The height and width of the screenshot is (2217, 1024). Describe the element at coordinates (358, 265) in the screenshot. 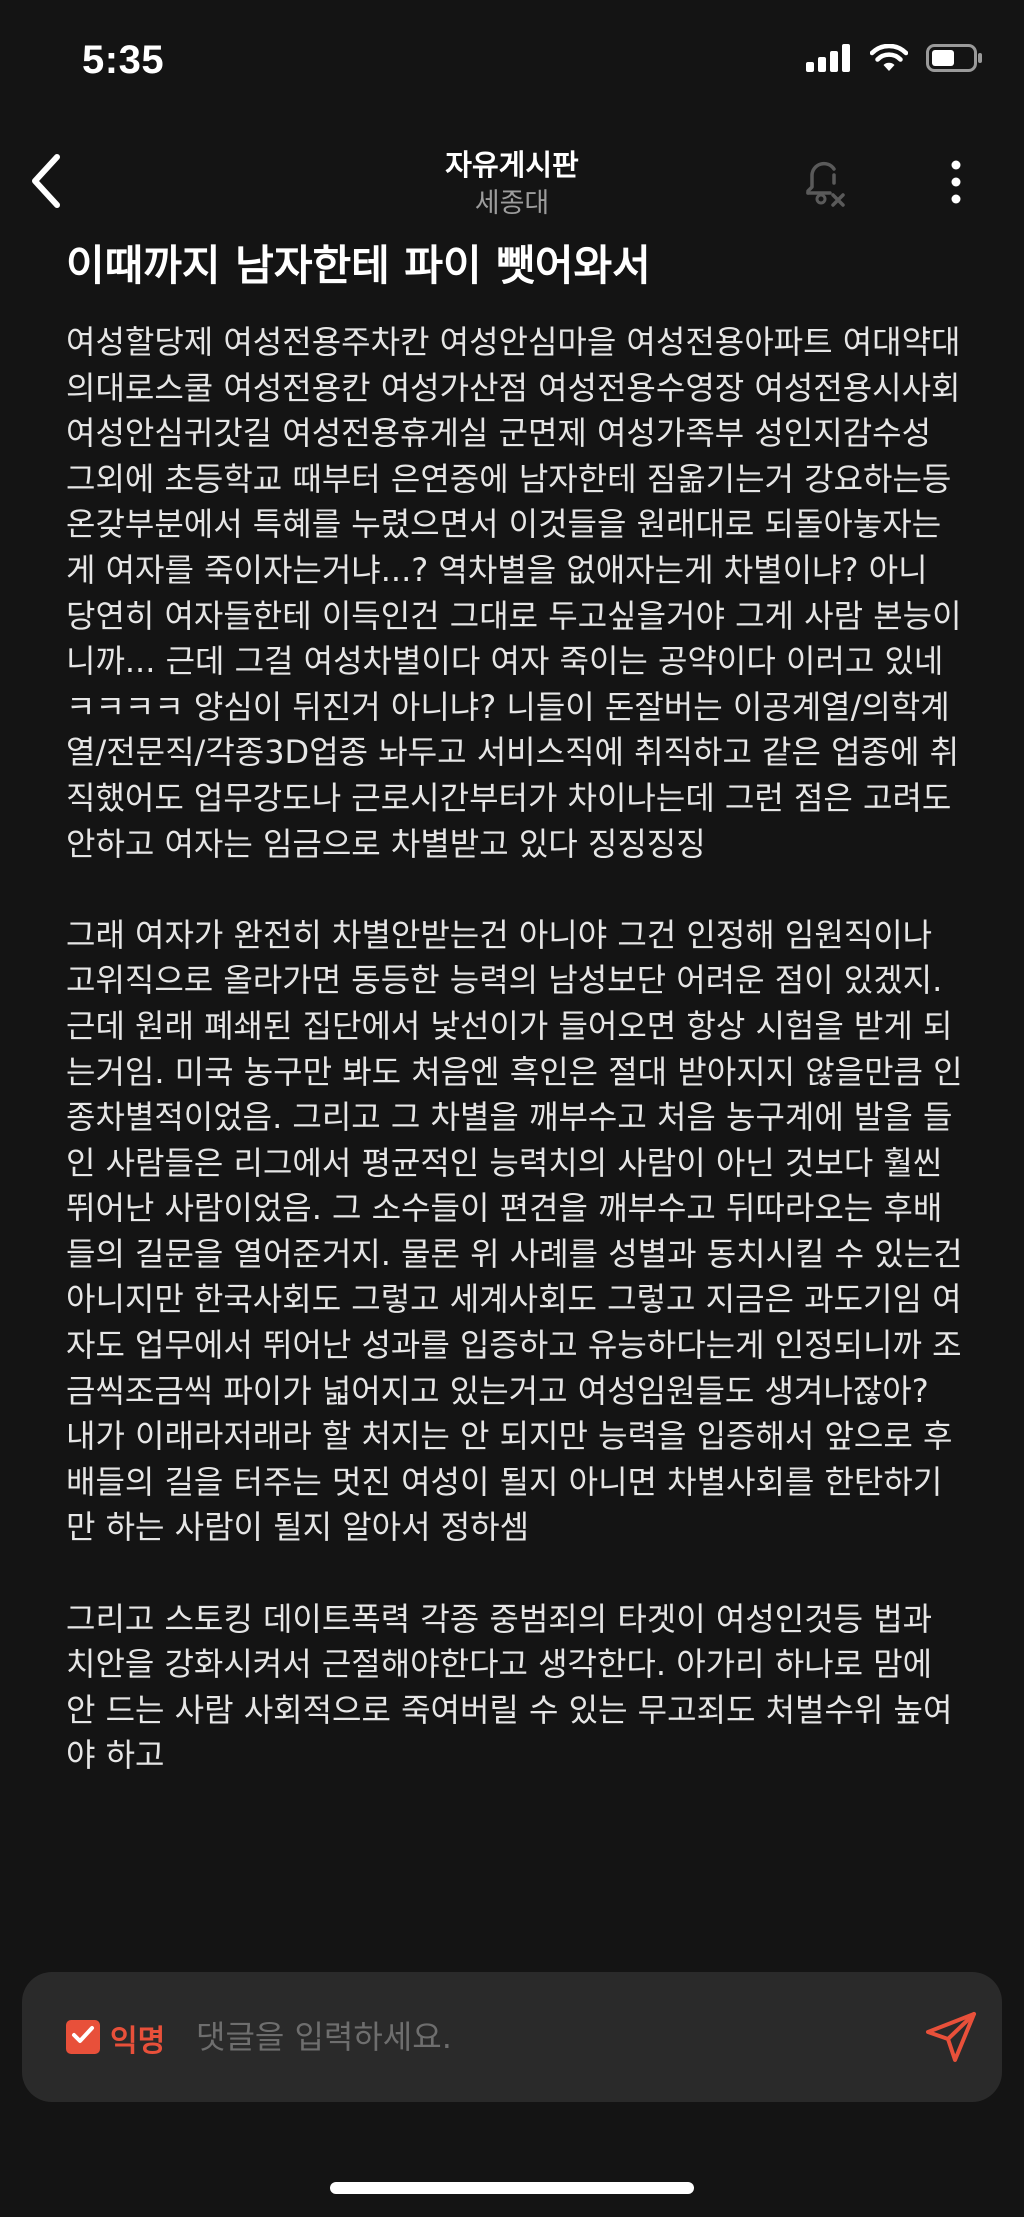

I see `post-title: 이때까지 남자한테 파이 뺏어와서` at that location.